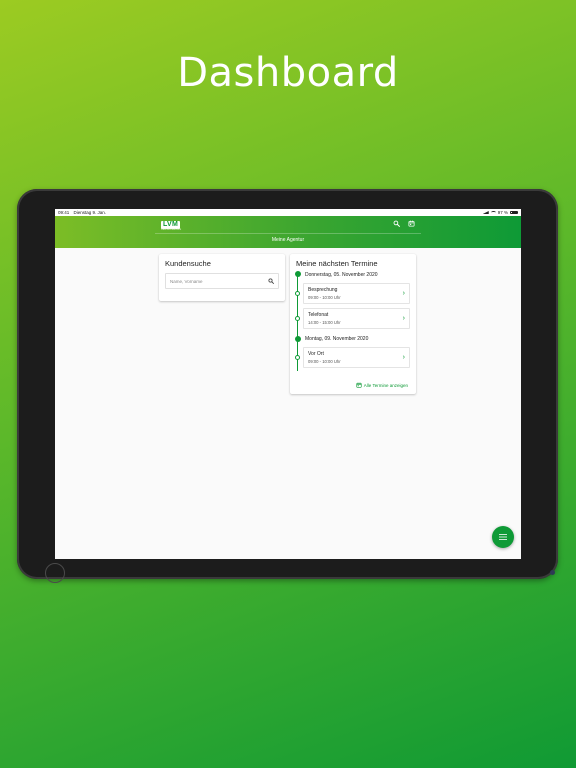 This screenshot has height=768, width=576. What do you see at coordinates (188, 263) in the screenshot?
I see `search-card-title: Kundensuche` at bounding box center [188, 263].